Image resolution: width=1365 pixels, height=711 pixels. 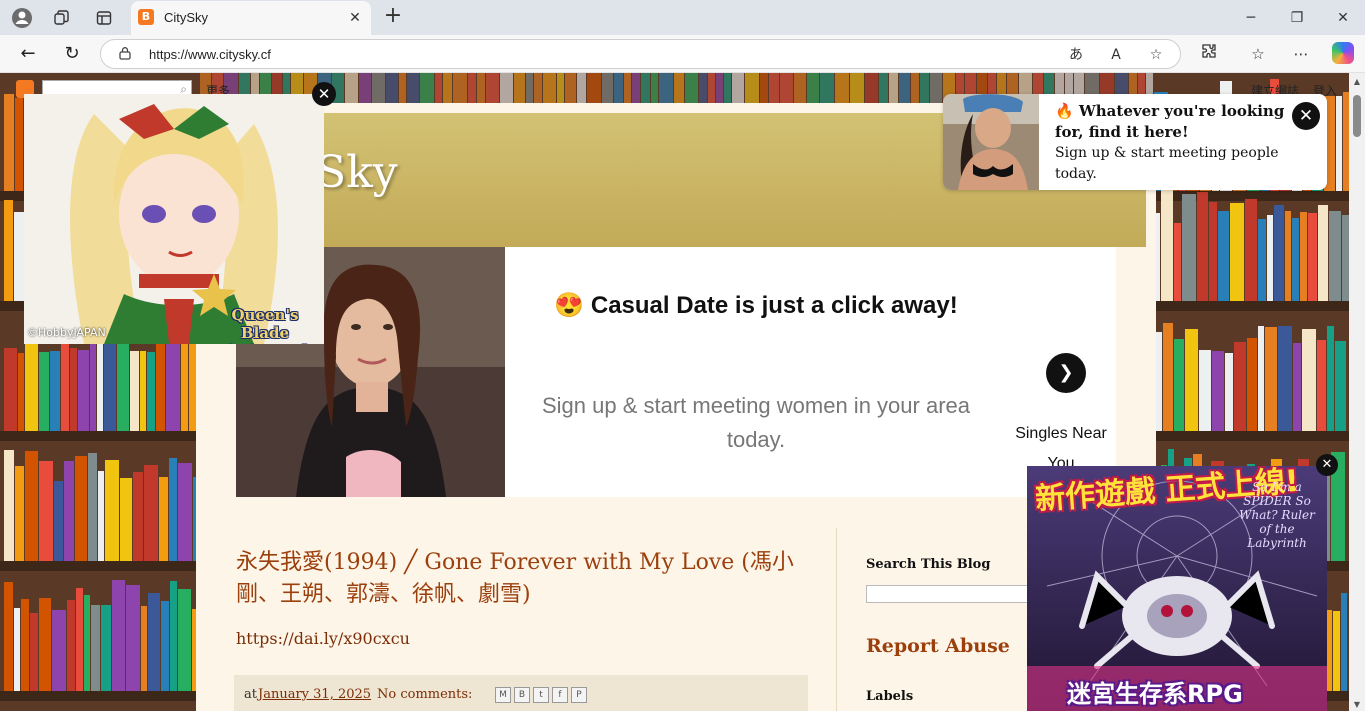 I want to click on read-aloud-icon: A, so click(x=1116, y=55).